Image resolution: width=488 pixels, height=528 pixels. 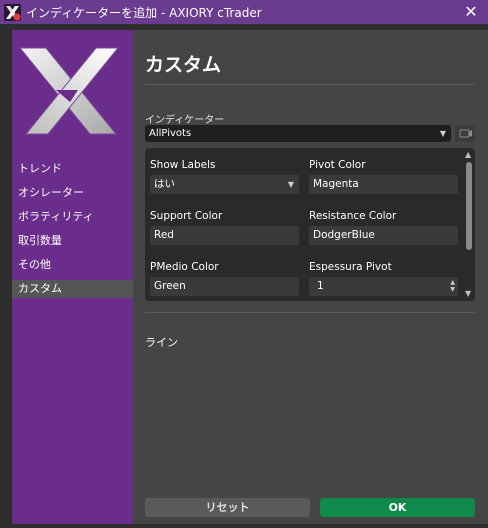 I want to click on pivot-color-field: Magenta, so click(x=383, y=184).